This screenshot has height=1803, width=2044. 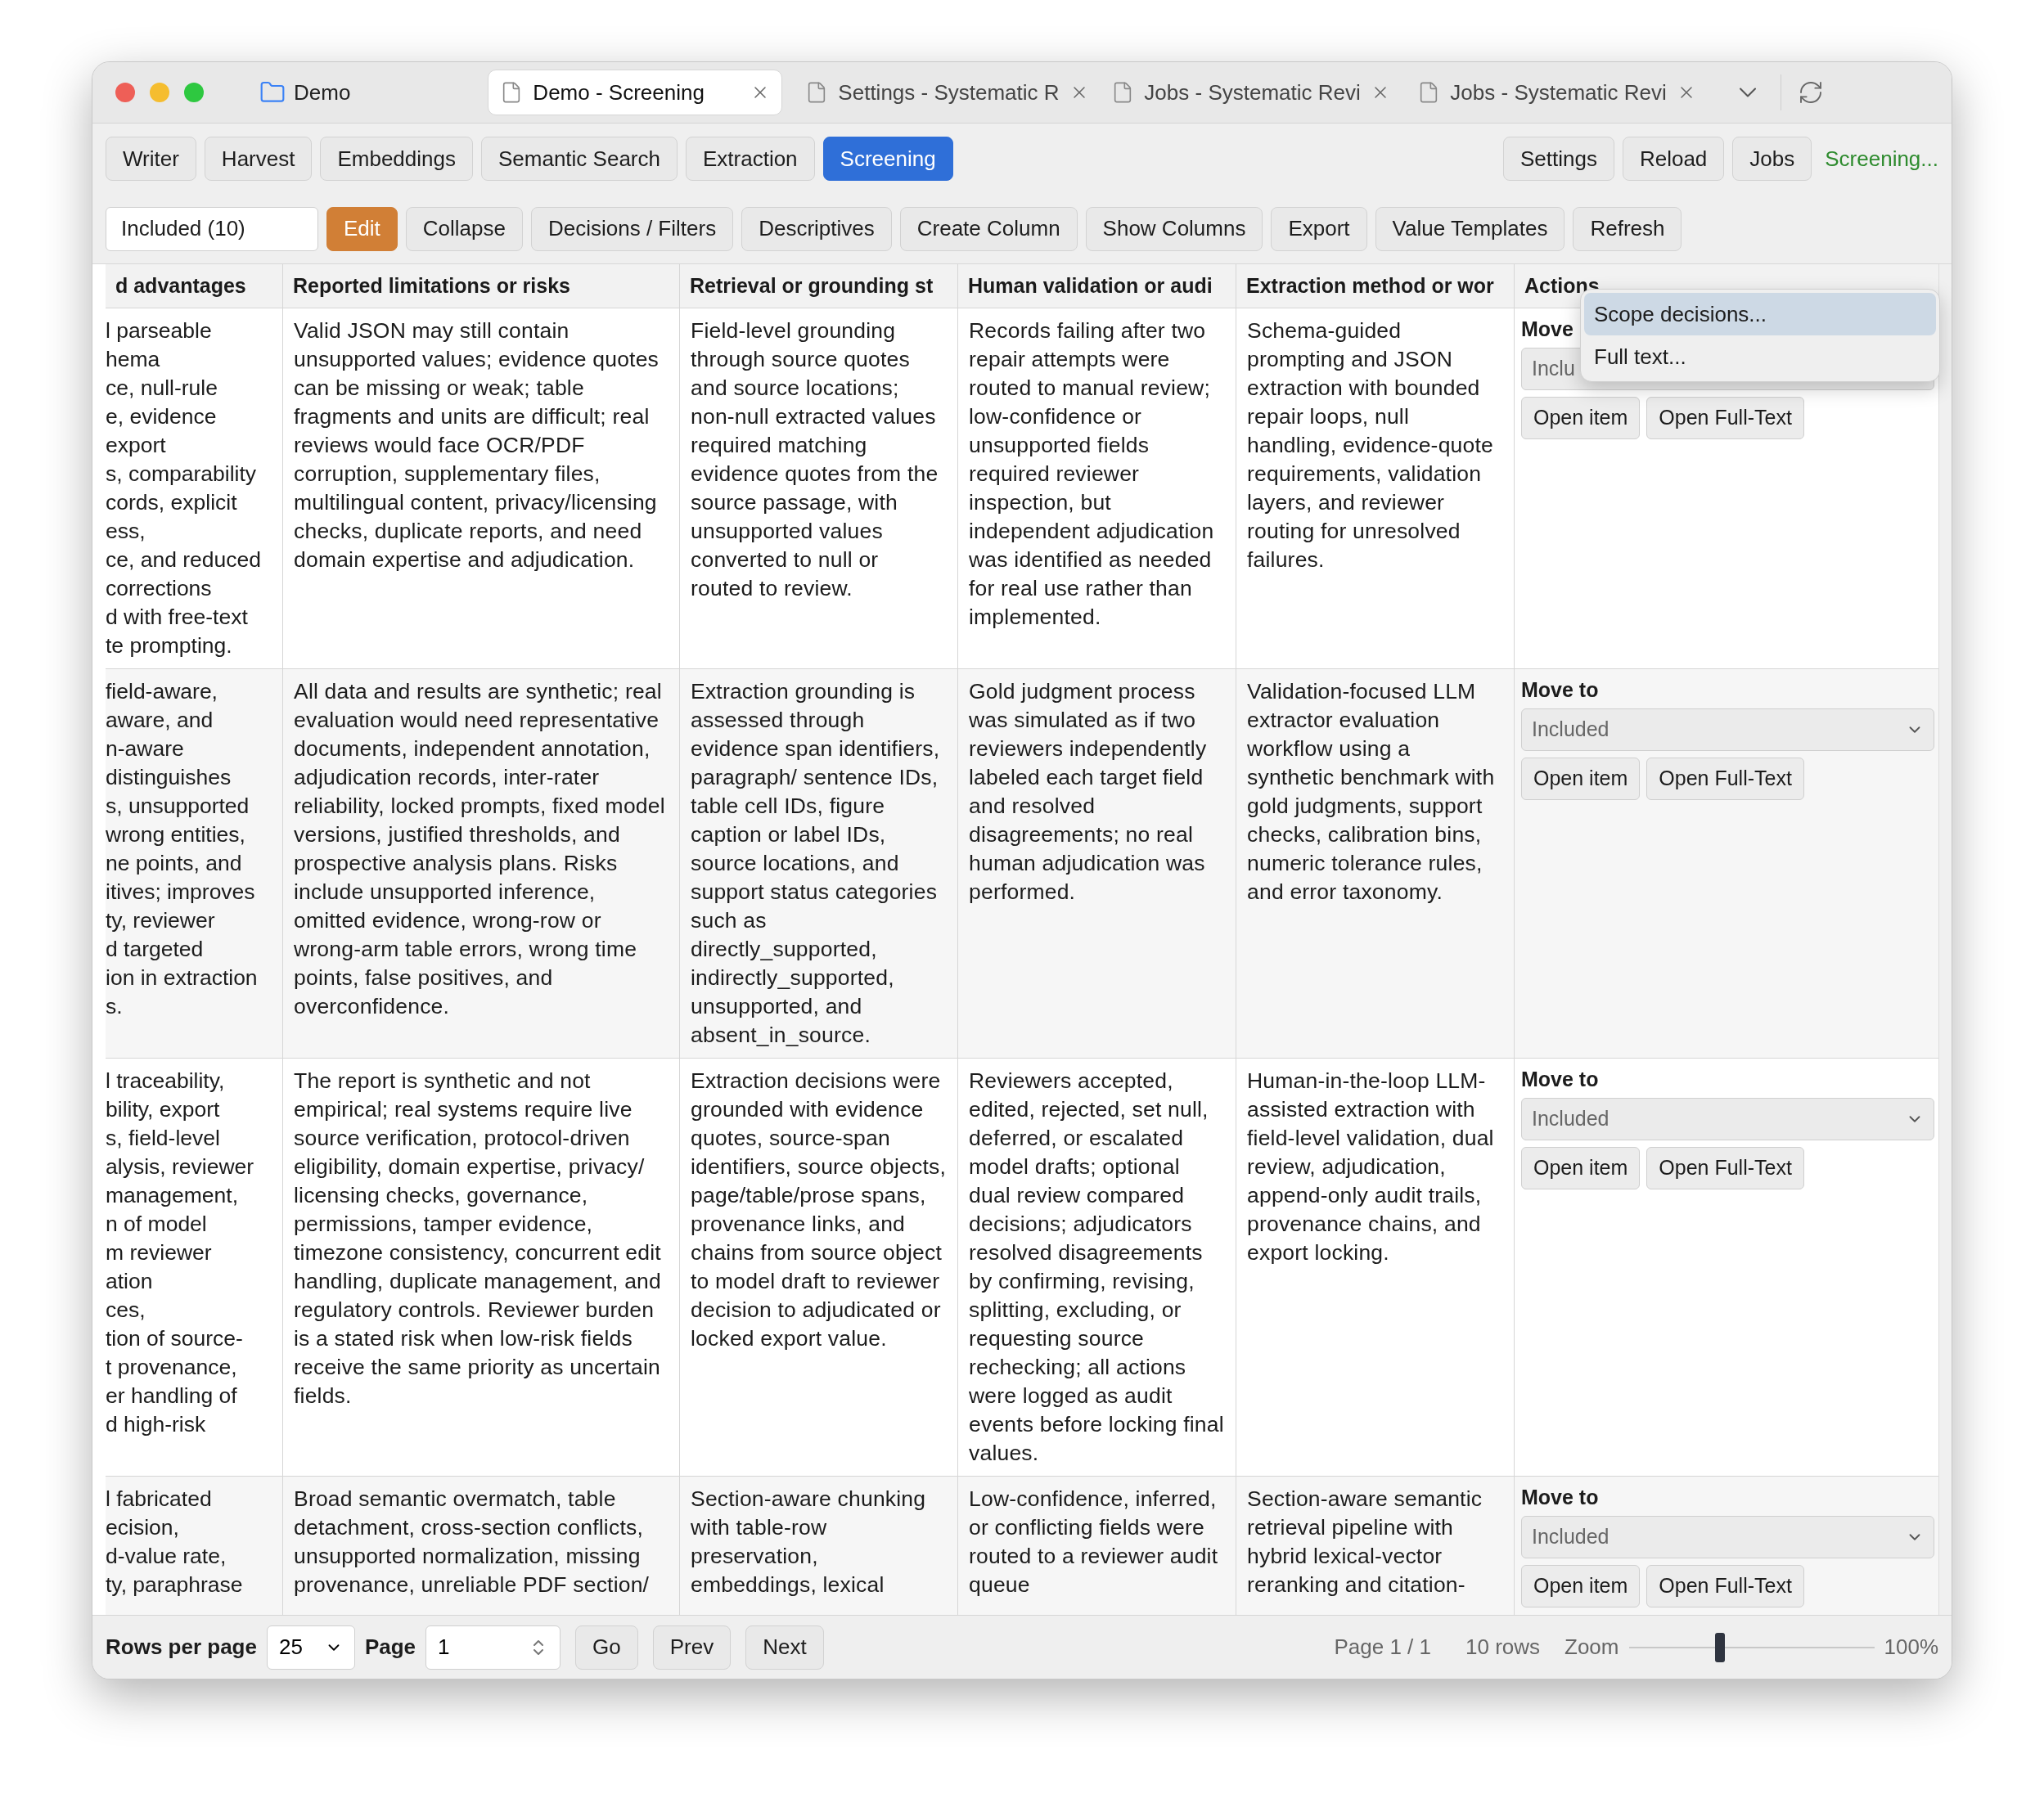 What do you see at coordinates (477, 445) in the screenshot?
I see `table-cell-text: Valid JSON may still contain unsupported values; evidence quotes can be missing or weak; table fragments and units are difficult; real reviews would face OCR/PDF corruption, supplementary files, multilingual content, privacy/licensing checks, duplicate reports, and need domain expertise and adjudication.` at bounding box center [477, 445].